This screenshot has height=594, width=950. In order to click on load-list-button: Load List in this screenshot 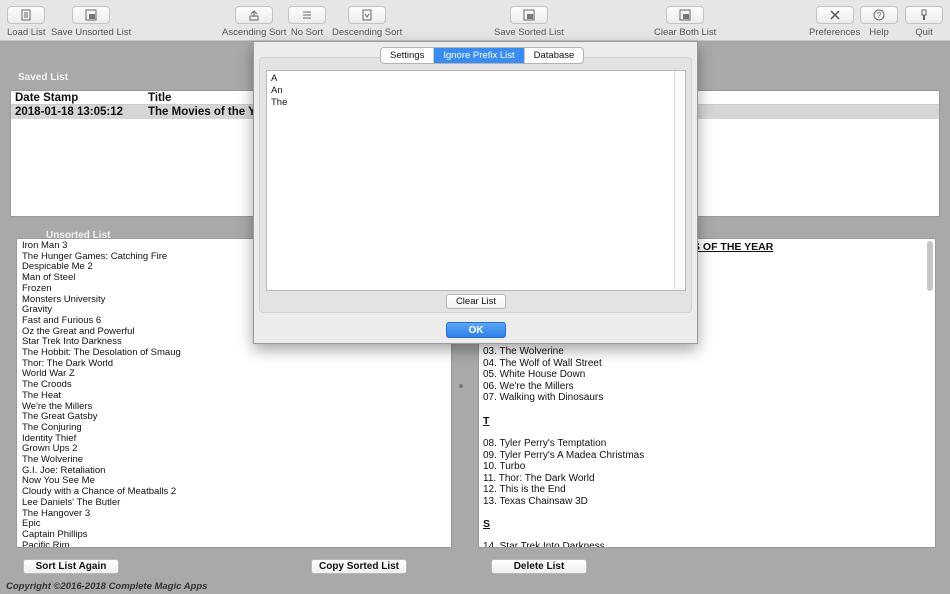, I will do `click(26, 22)`.